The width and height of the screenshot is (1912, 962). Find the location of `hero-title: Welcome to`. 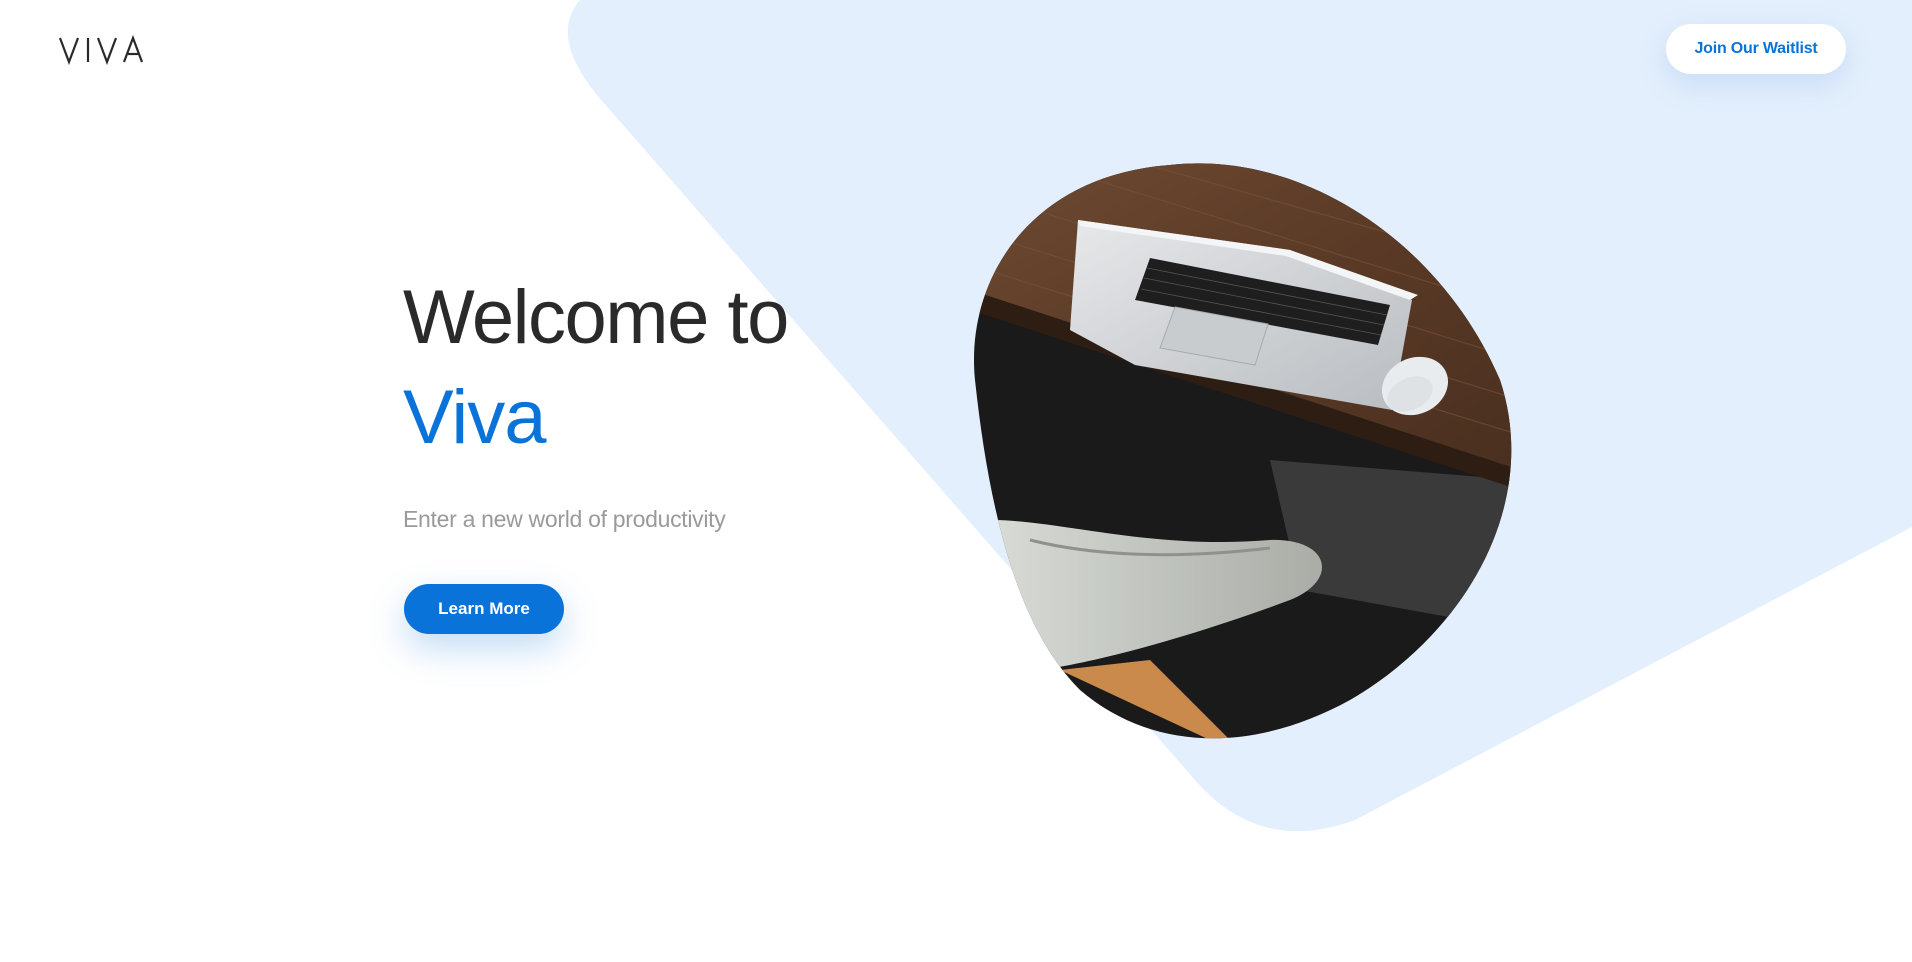

hero-title: Welcome to is located at coordinates (596, 317).